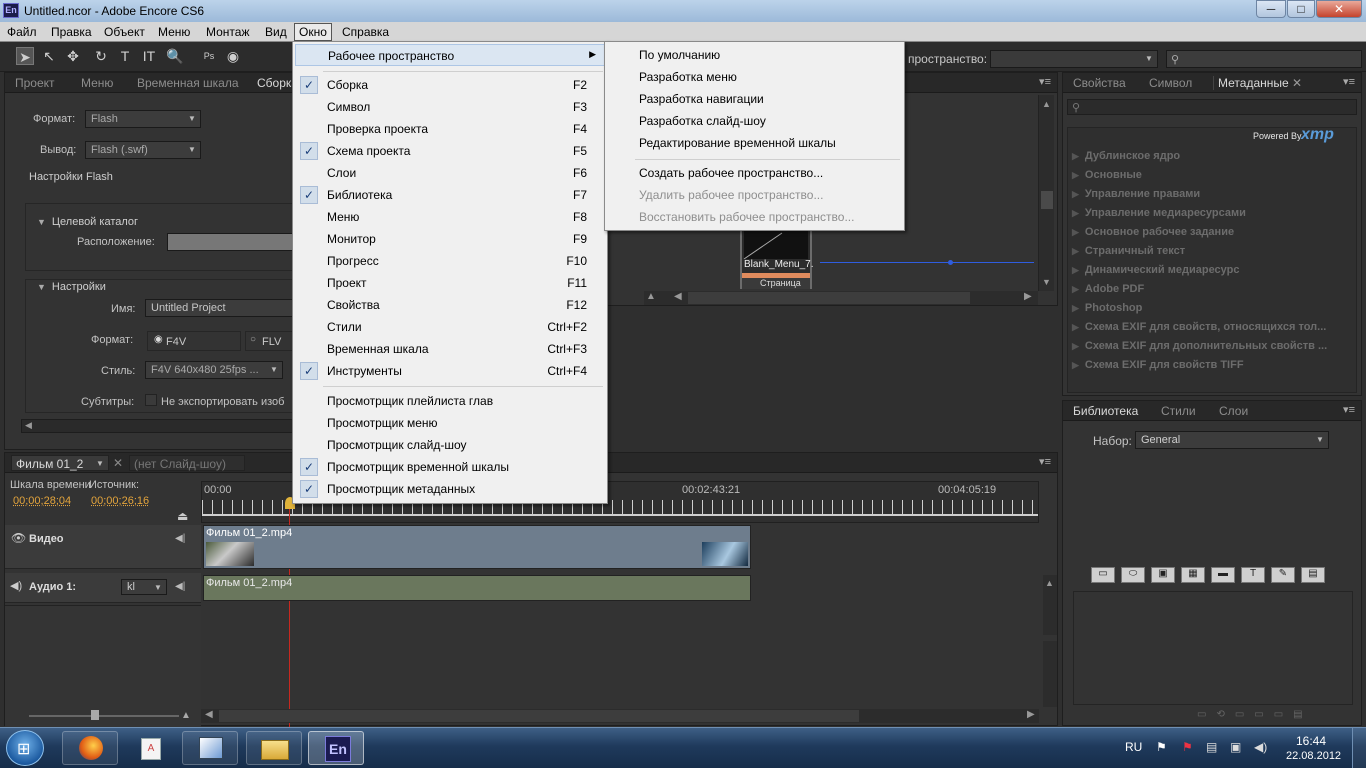 This screenshot has height=768, width=1366. Describe the element at coordinates (233, 56) in the screenshot. I see `preview-icon: ◉` at that location.